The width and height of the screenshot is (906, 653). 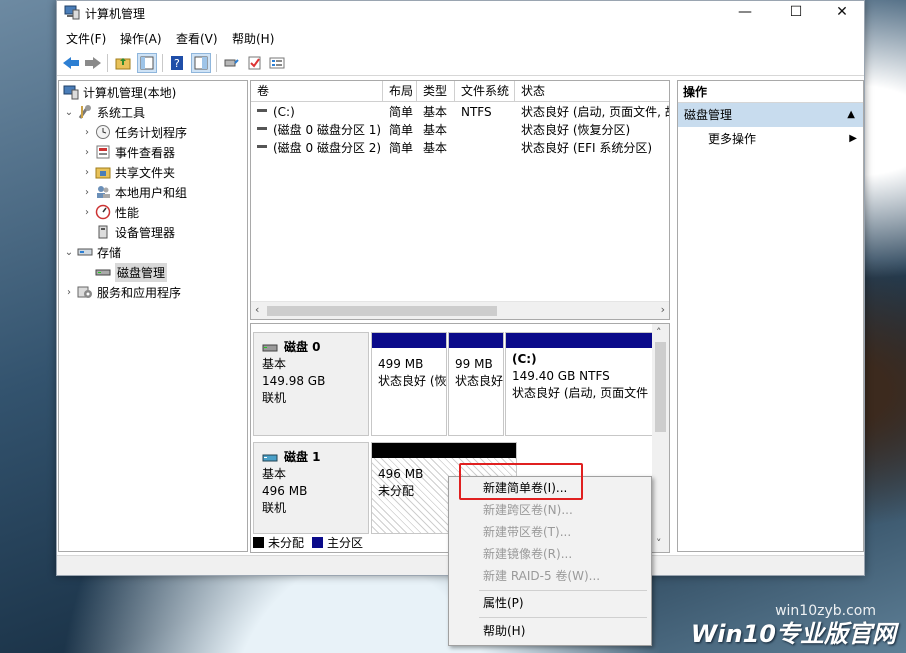 I want to click on back-arrow-icon, so click(x=71, y=63).